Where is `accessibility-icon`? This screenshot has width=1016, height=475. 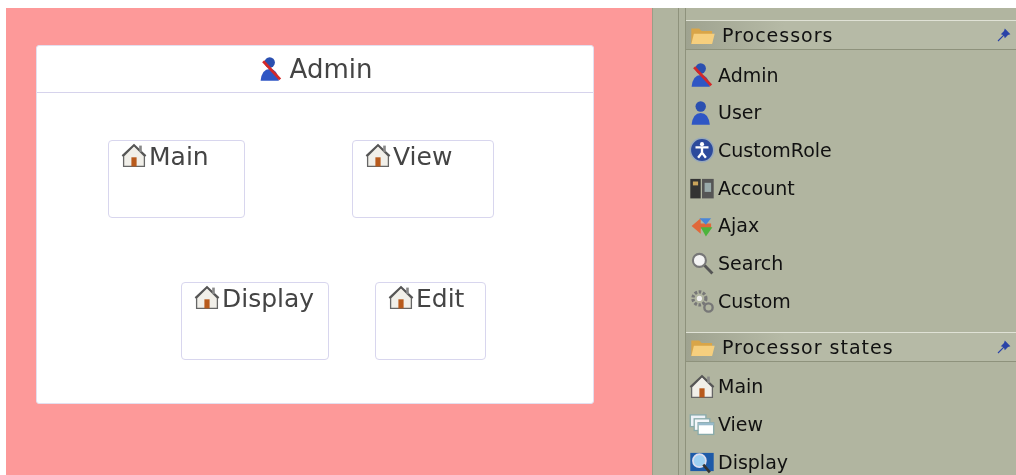
accessibility-icon is located at coordinates (702, 150).